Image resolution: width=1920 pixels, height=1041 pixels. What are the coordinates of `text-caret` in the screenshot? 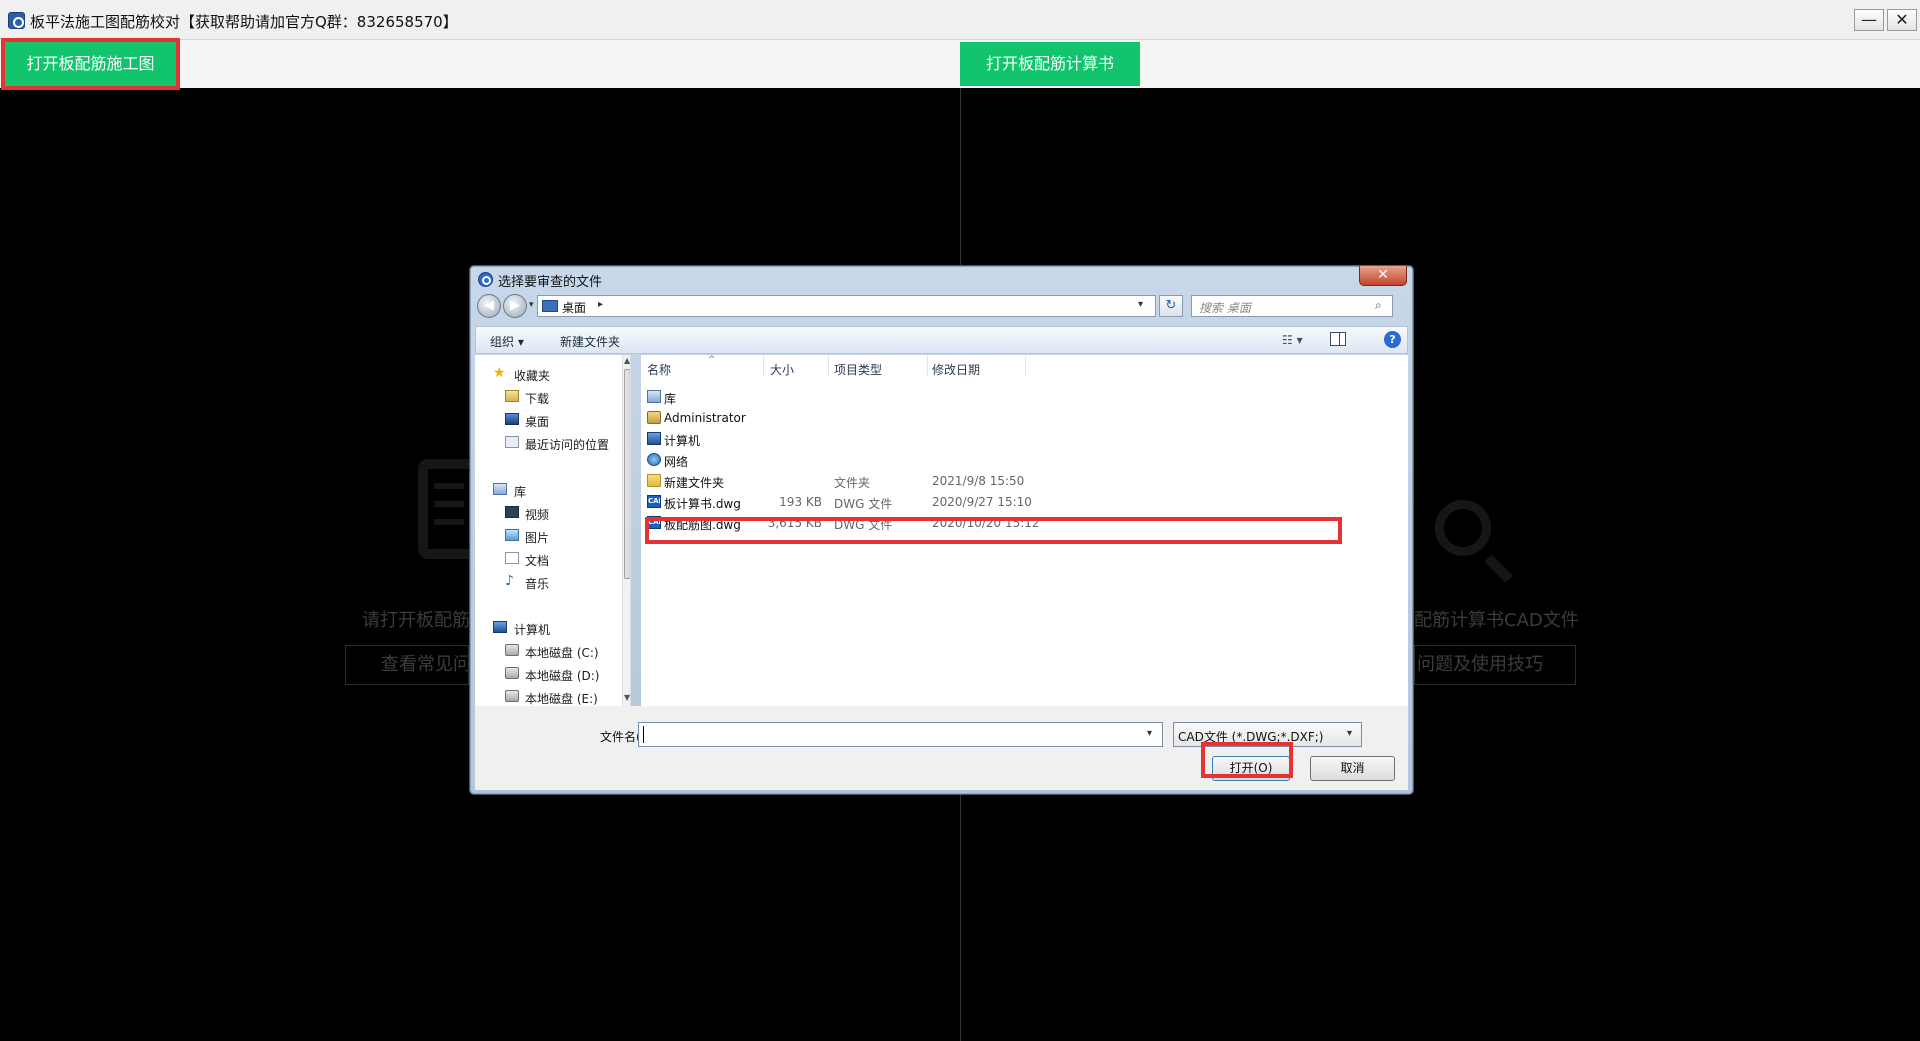 It's located at (643, 734).